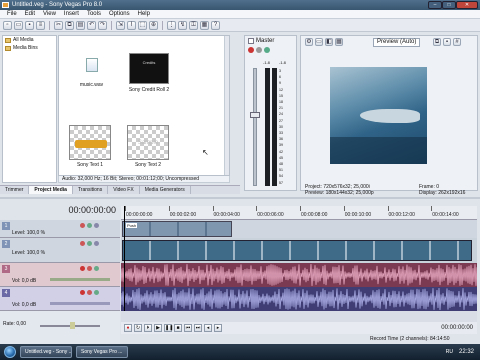 This screenshot has height=360, width=480. What do you see at coordinates (435, 5) in the screenshot?
I see `minimize-button: ‒` at bounding box center [435, 5].